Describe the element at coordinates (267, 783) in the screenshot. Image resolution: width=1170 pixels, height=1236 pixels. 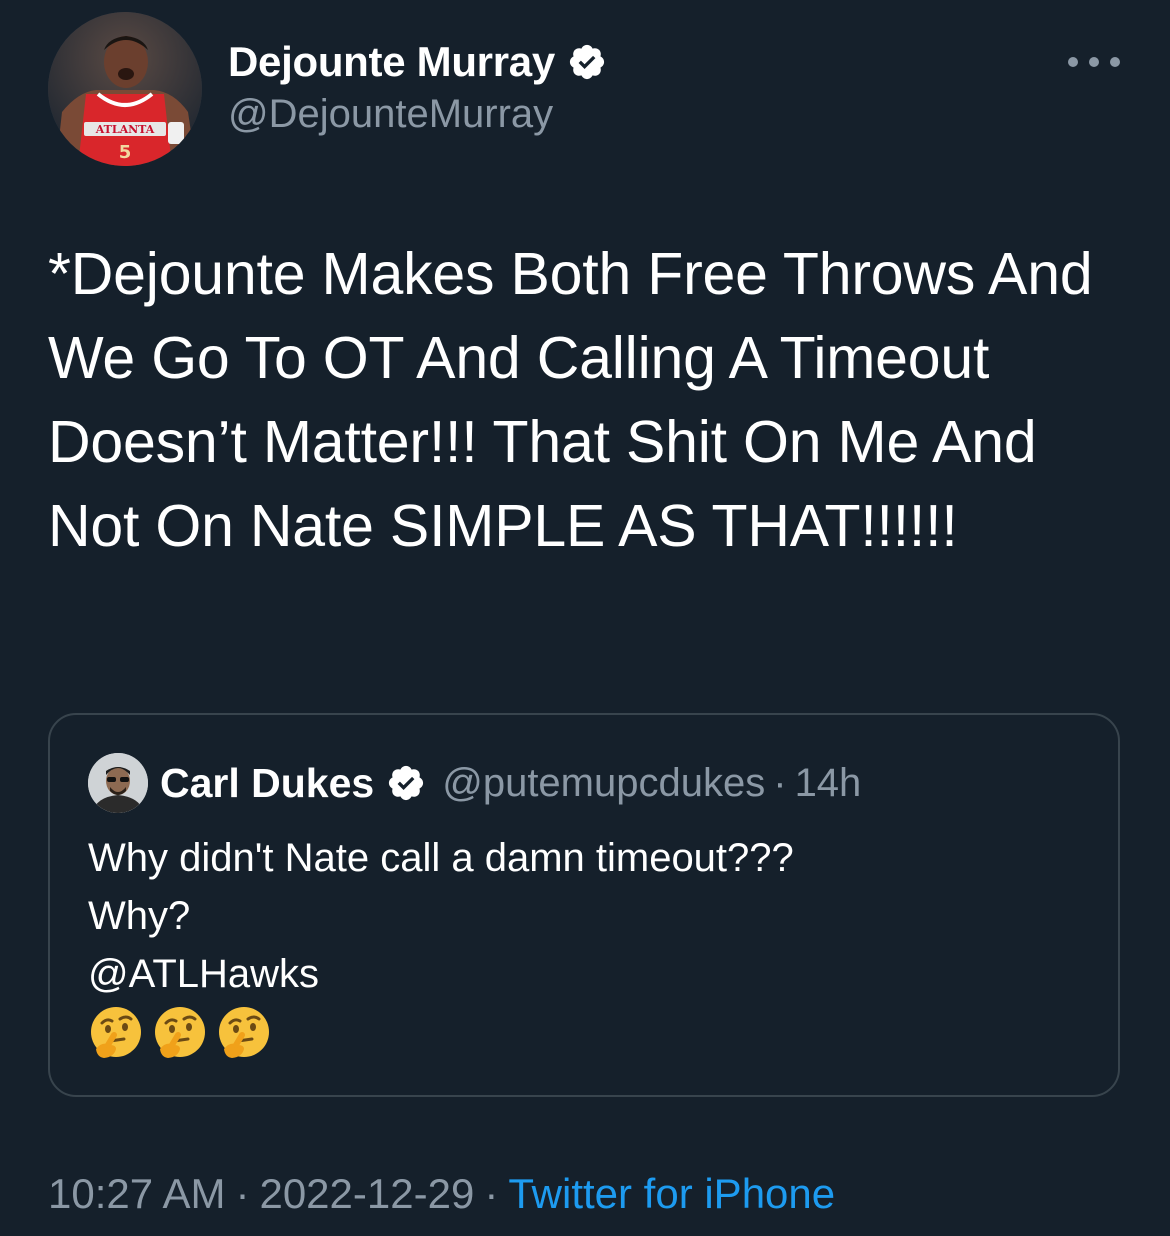
I see `quoted-display-name: Carl Dukes` at that location.